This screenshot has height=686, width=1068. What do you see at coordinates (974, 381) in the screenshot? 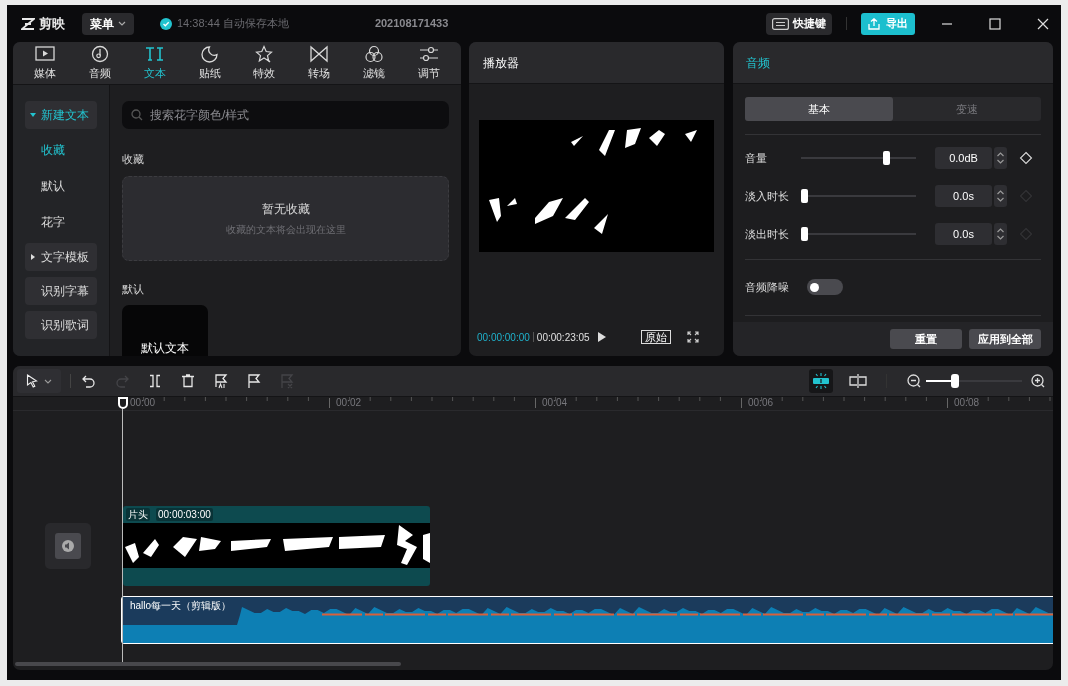
I see `zoom-slider` at bounding box center [974, 381].